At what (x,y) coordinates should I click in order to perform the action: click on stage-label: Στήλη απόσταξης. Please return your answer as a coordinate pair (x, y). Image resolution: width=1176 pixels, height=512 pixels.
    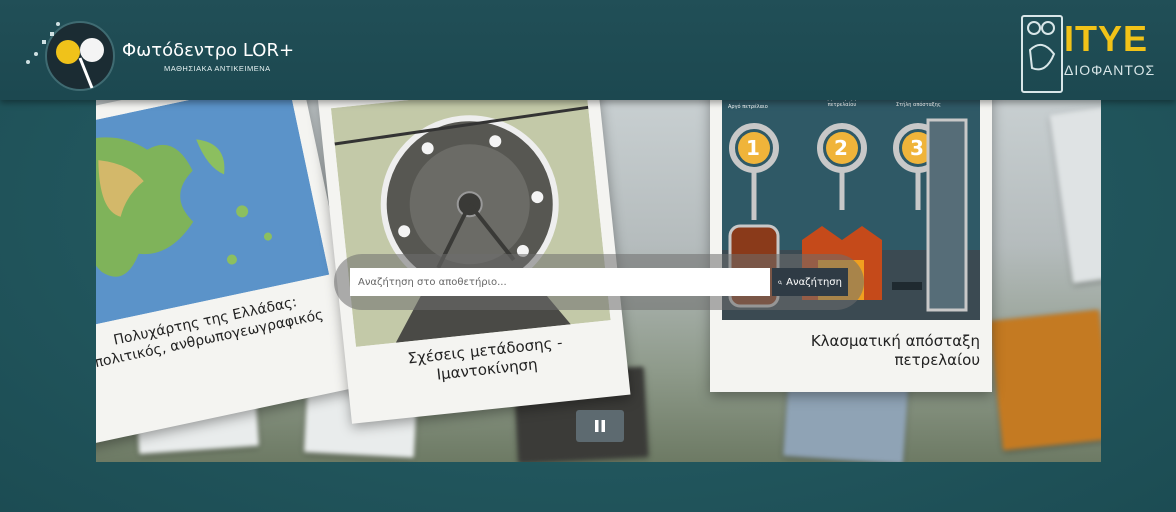
    Looking at the image, I should click on (918, 105).